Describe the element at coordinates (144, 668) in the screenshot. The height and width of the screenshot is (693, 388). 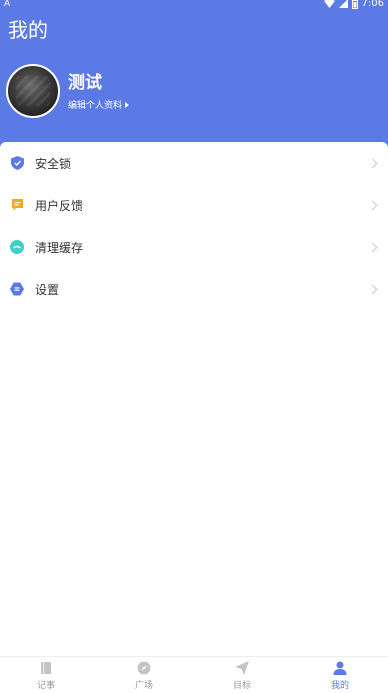
I see `compass-icon` at that location.